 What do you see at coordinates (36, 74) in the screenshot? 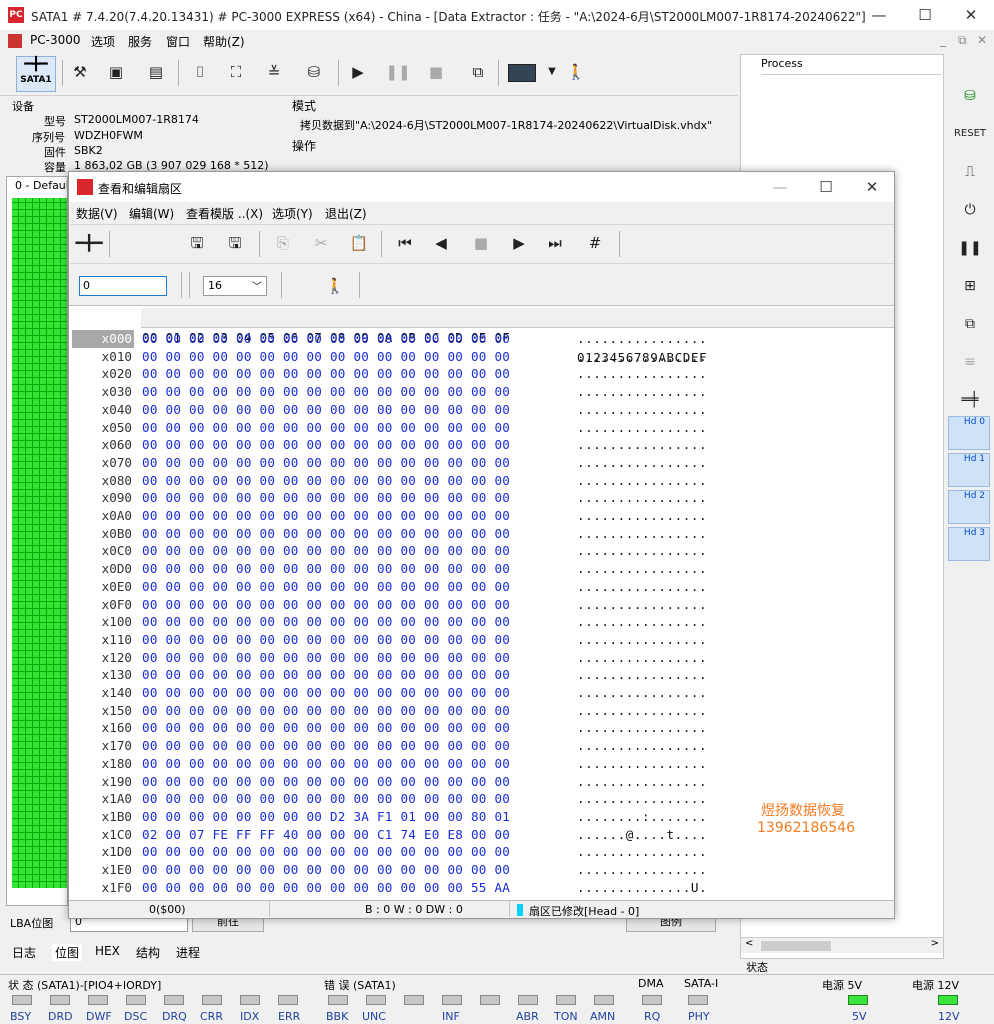
I see `sata1-port-button: ━╋━ SATA1` at bounding box center [36, 74].